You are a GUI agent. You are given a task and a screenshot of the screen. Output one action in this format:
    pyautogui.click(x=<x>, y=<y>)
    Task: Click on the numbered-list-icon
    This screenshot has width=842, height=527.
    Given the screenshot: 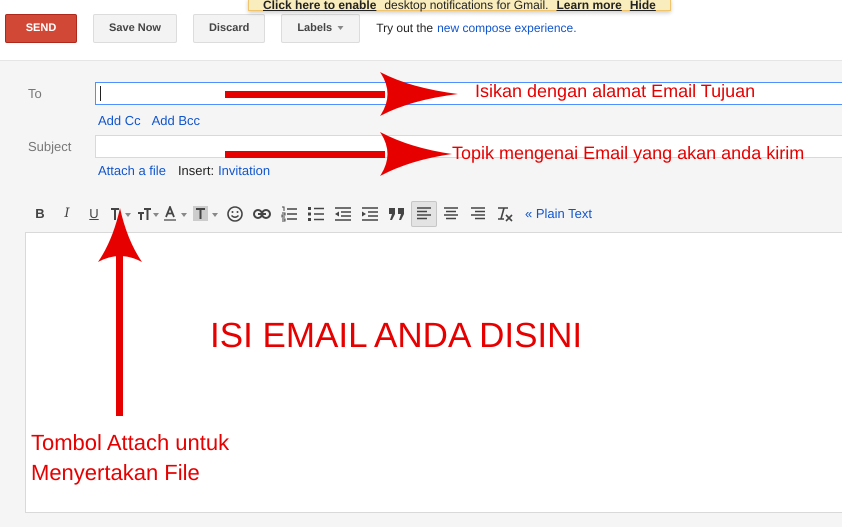 What is the action you would take?
    pyautogui.click(x=289, y=214)
    